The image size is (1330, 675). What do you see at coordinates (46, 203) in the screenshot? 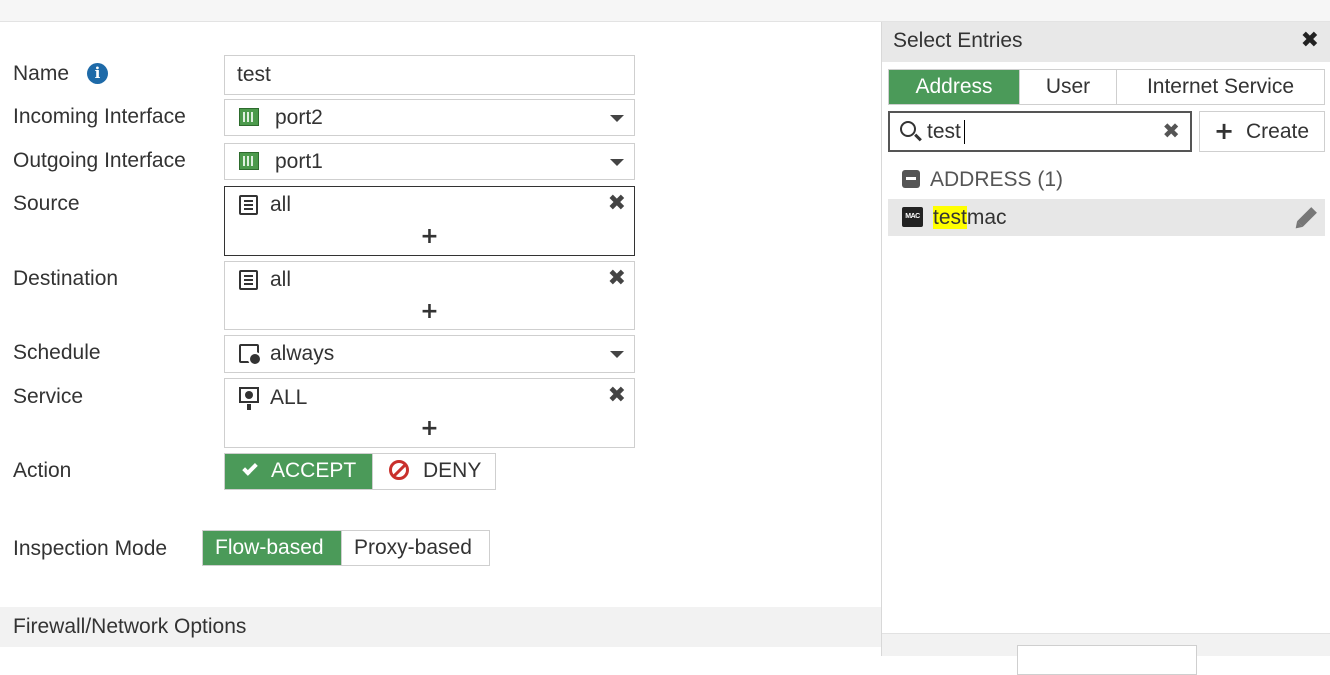
I see `source-label: Source` at bounding box center [46, 203].